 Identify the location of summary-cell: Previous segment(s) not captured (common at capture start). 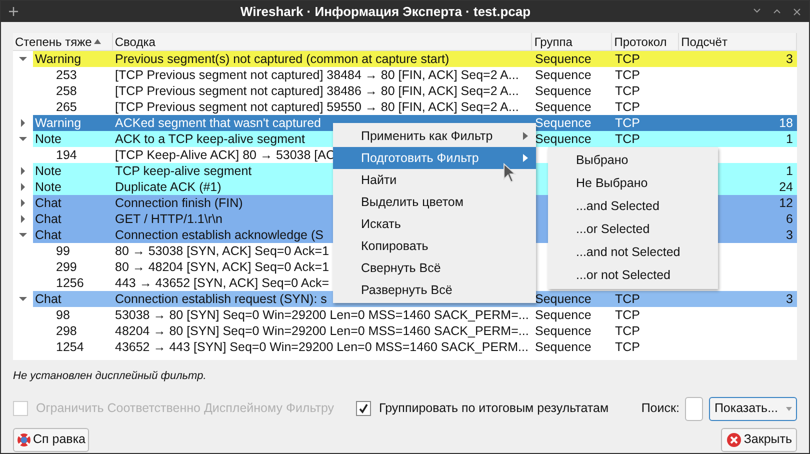
(282, 59).